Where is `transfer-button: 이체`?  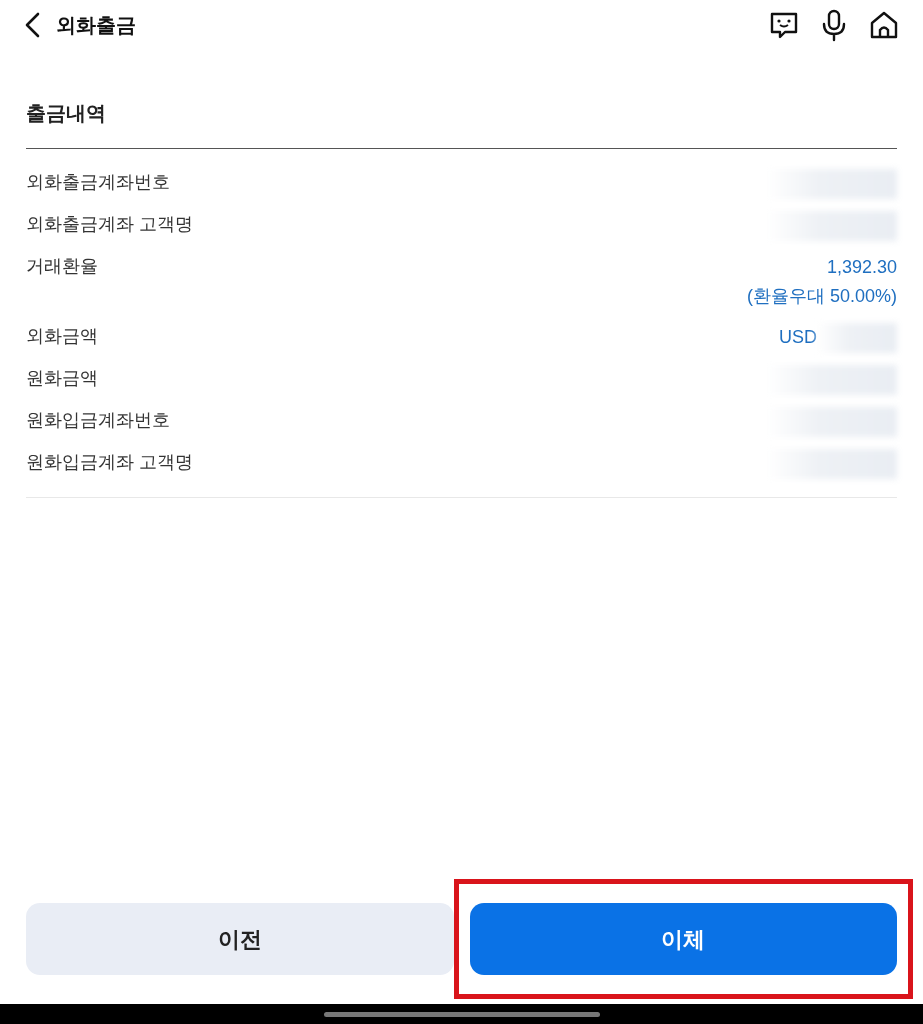 transfer-button: 이체 is located at coordinates (683, 939).